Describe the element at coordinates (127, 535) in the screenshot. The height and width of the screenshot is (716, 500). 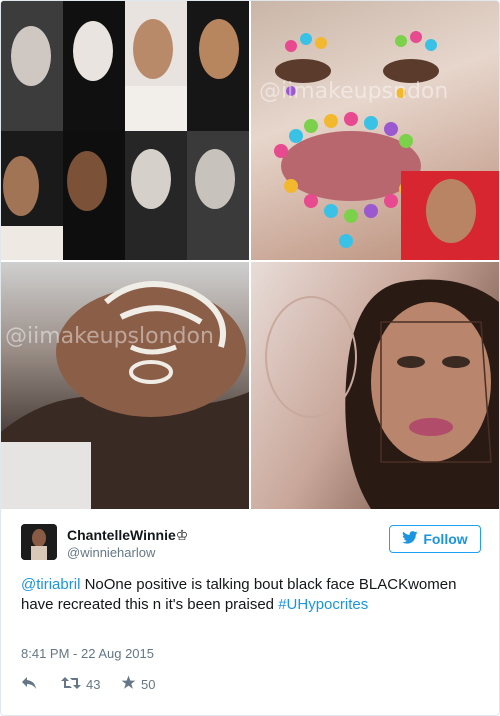
I see `author-display-name: ChantelleWinnie♔` at that location.